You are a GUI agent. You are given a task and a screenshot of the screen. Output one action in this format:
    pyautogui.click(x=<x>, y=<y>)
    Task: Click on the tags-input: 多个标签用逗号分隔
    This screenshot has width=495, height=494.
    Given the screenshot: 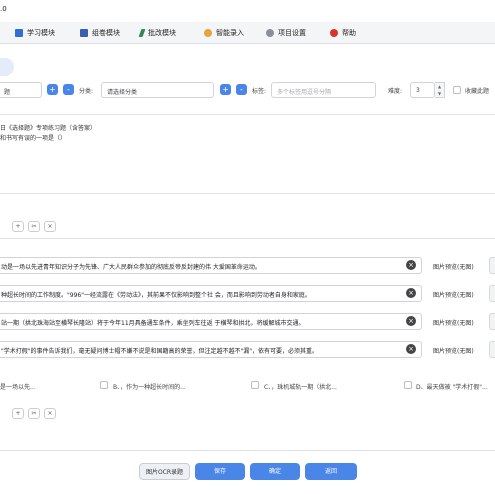 What is the action you would take?
    pyautogui.click(x=323, y=90)
    